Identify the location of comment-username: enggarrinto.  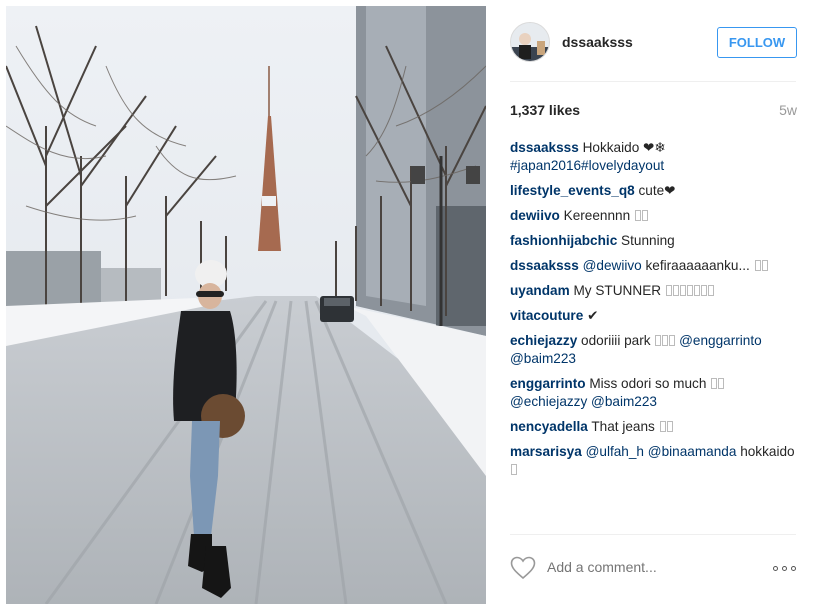
(548, 383).